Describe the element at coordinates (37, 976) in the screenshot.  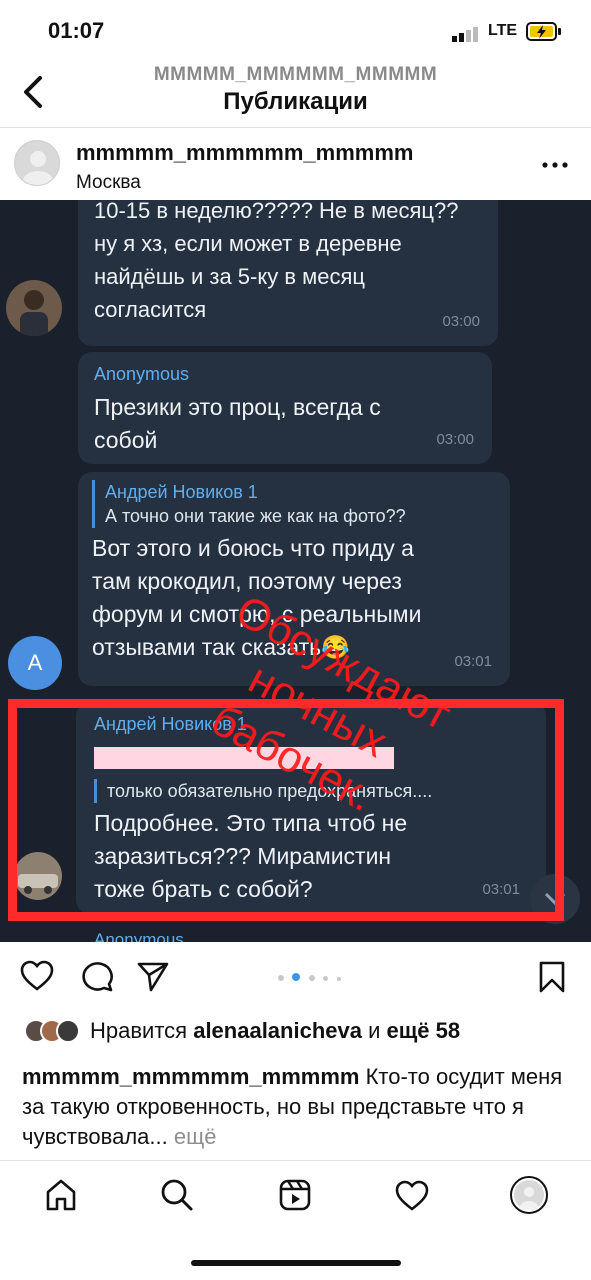
I see `heart-icon` at that location.